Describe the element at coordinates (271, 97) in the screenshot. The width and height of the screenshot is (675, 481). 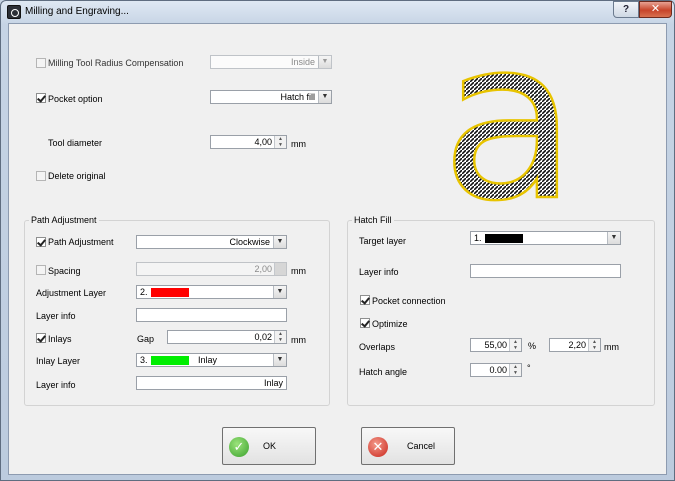
I see `pocket-option-select: Hatch fill ▼` at that location.